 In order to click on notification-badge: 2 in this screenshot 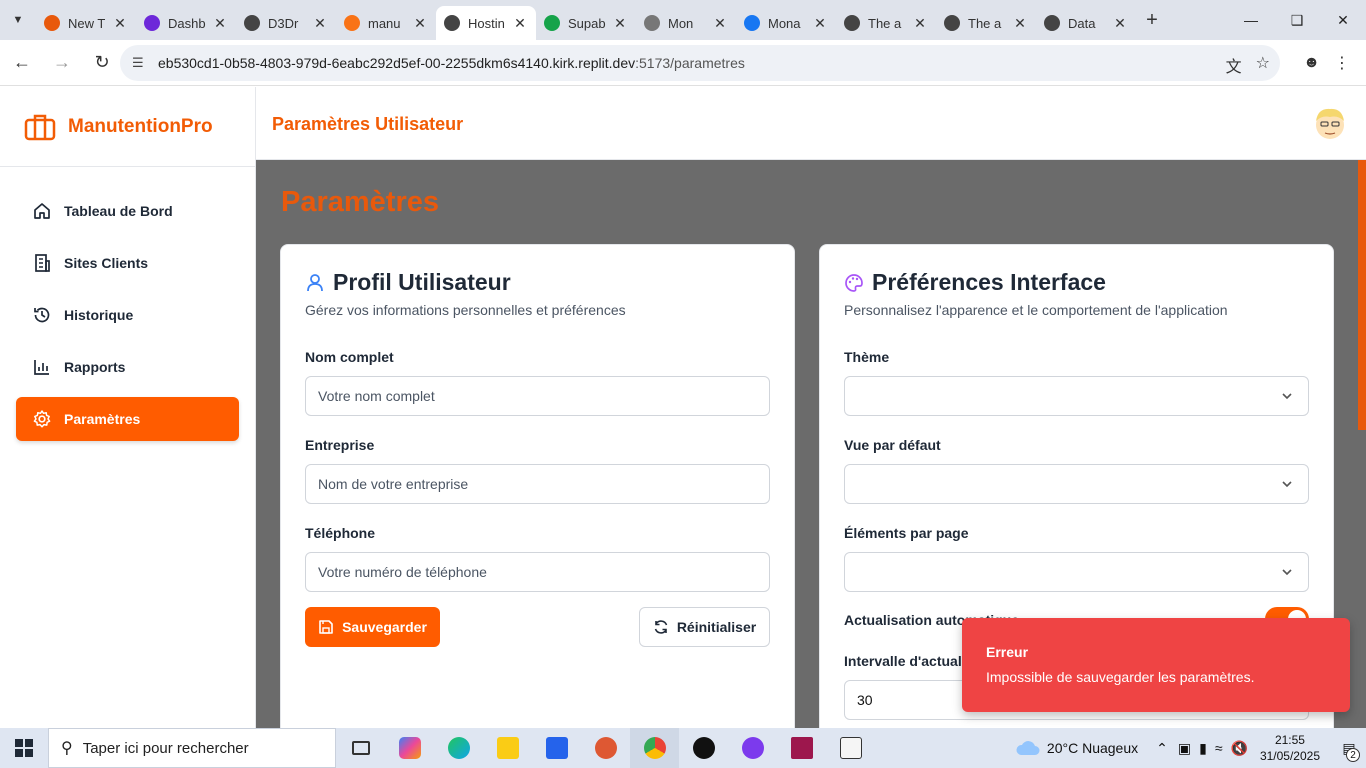, I will do `click(1353, 755)`.